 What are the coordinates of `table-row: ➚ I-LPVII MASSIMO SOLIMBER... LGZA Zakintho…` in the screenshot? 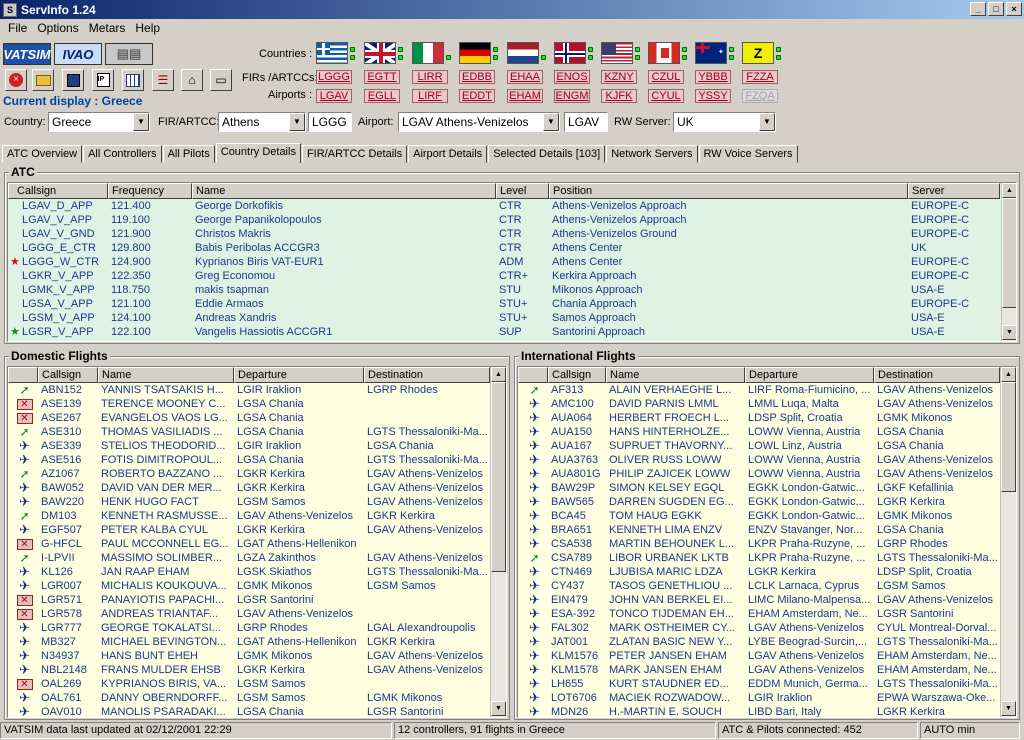 It's located at (249, 558).